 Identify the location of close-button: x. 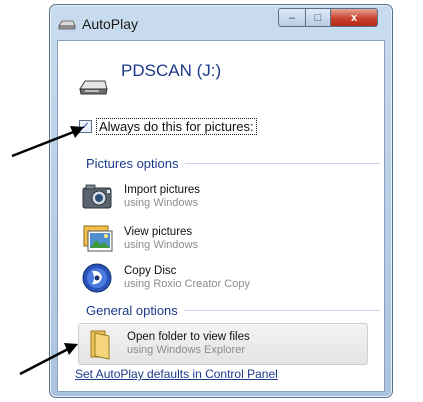
(354, 17).